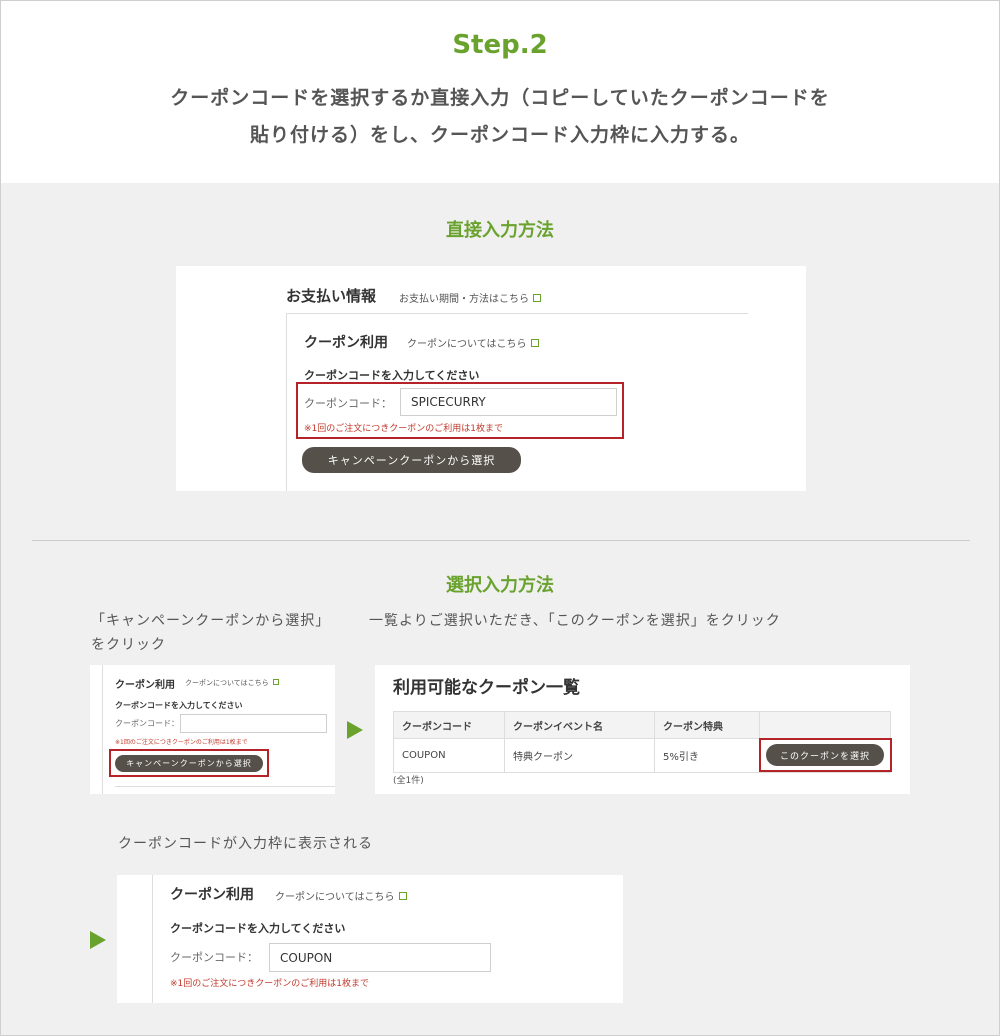 Image resolution: width=1000 pixels, height=1036 pixels. What do you see at coordinates (411, 460) in the screenshot?
I see `campaign-coupon-button: キャンペーンクーポンから選択` at bounding box center [411, 460].